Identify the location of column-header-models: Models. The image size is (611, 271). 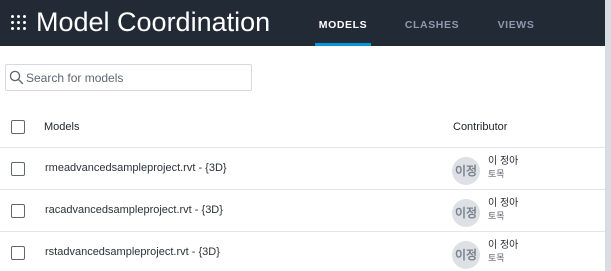
(61, 127).